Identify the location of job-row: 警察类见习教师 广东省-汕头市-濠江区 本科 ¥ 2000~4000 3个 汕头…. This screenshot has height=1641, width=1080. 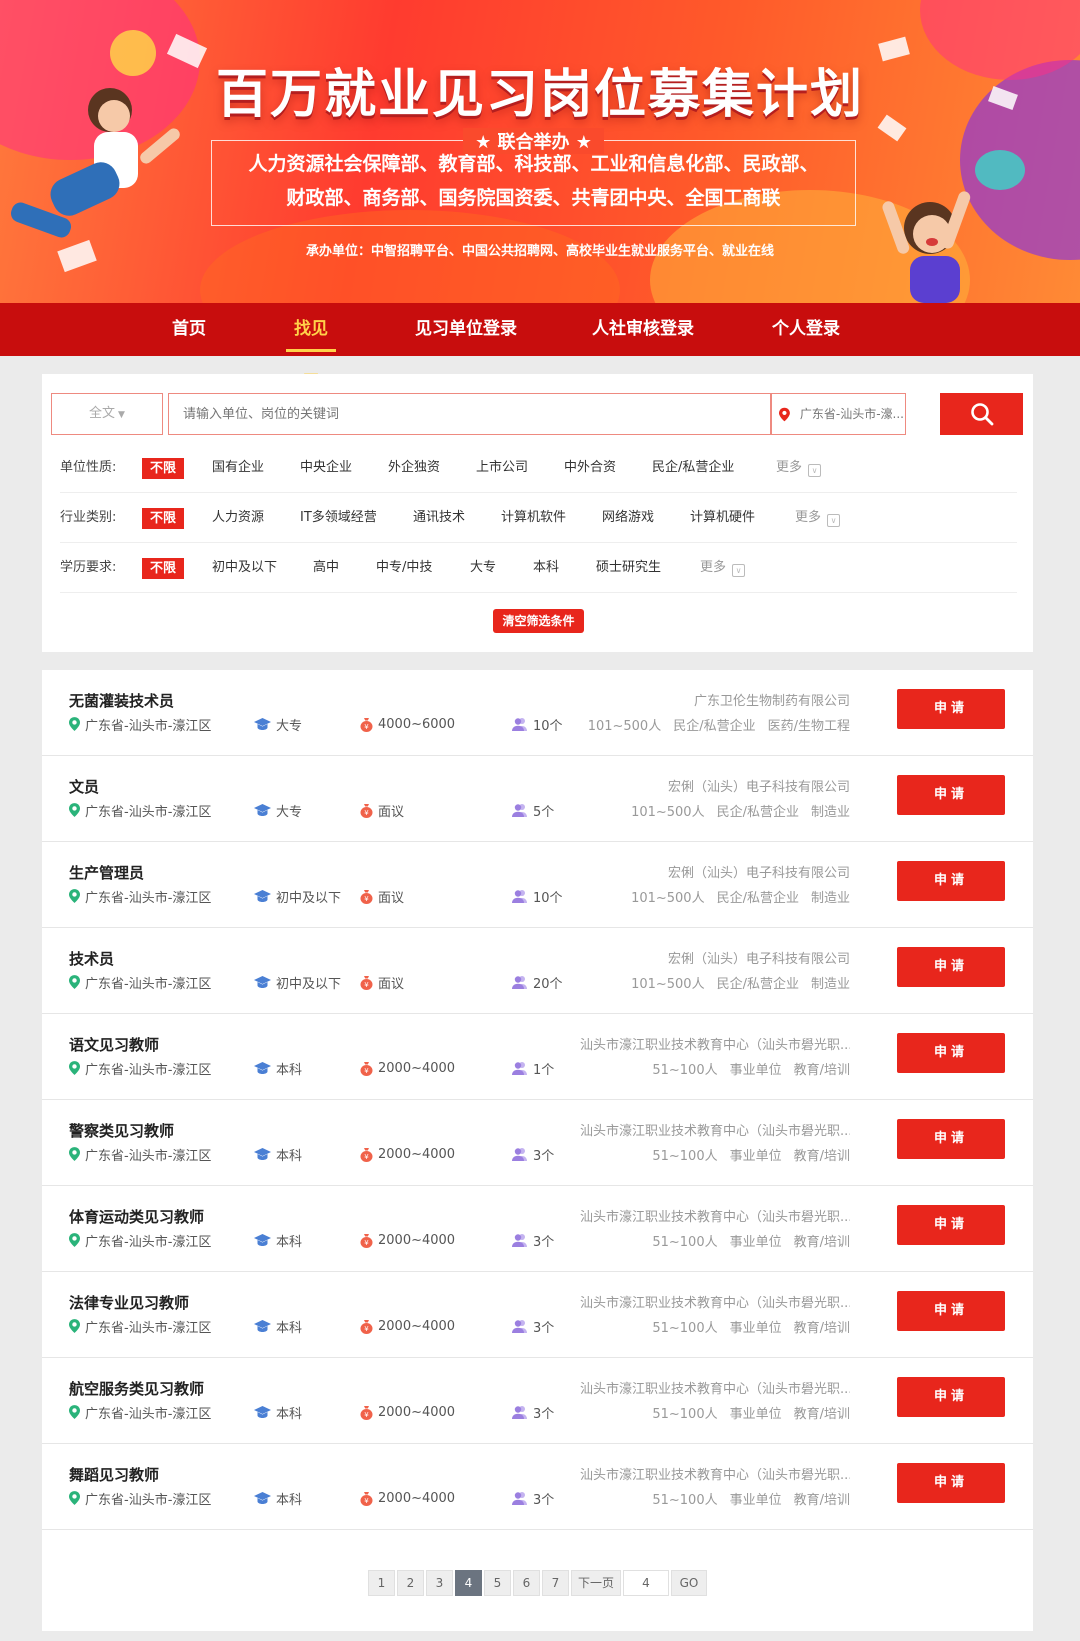
(537, 1143).